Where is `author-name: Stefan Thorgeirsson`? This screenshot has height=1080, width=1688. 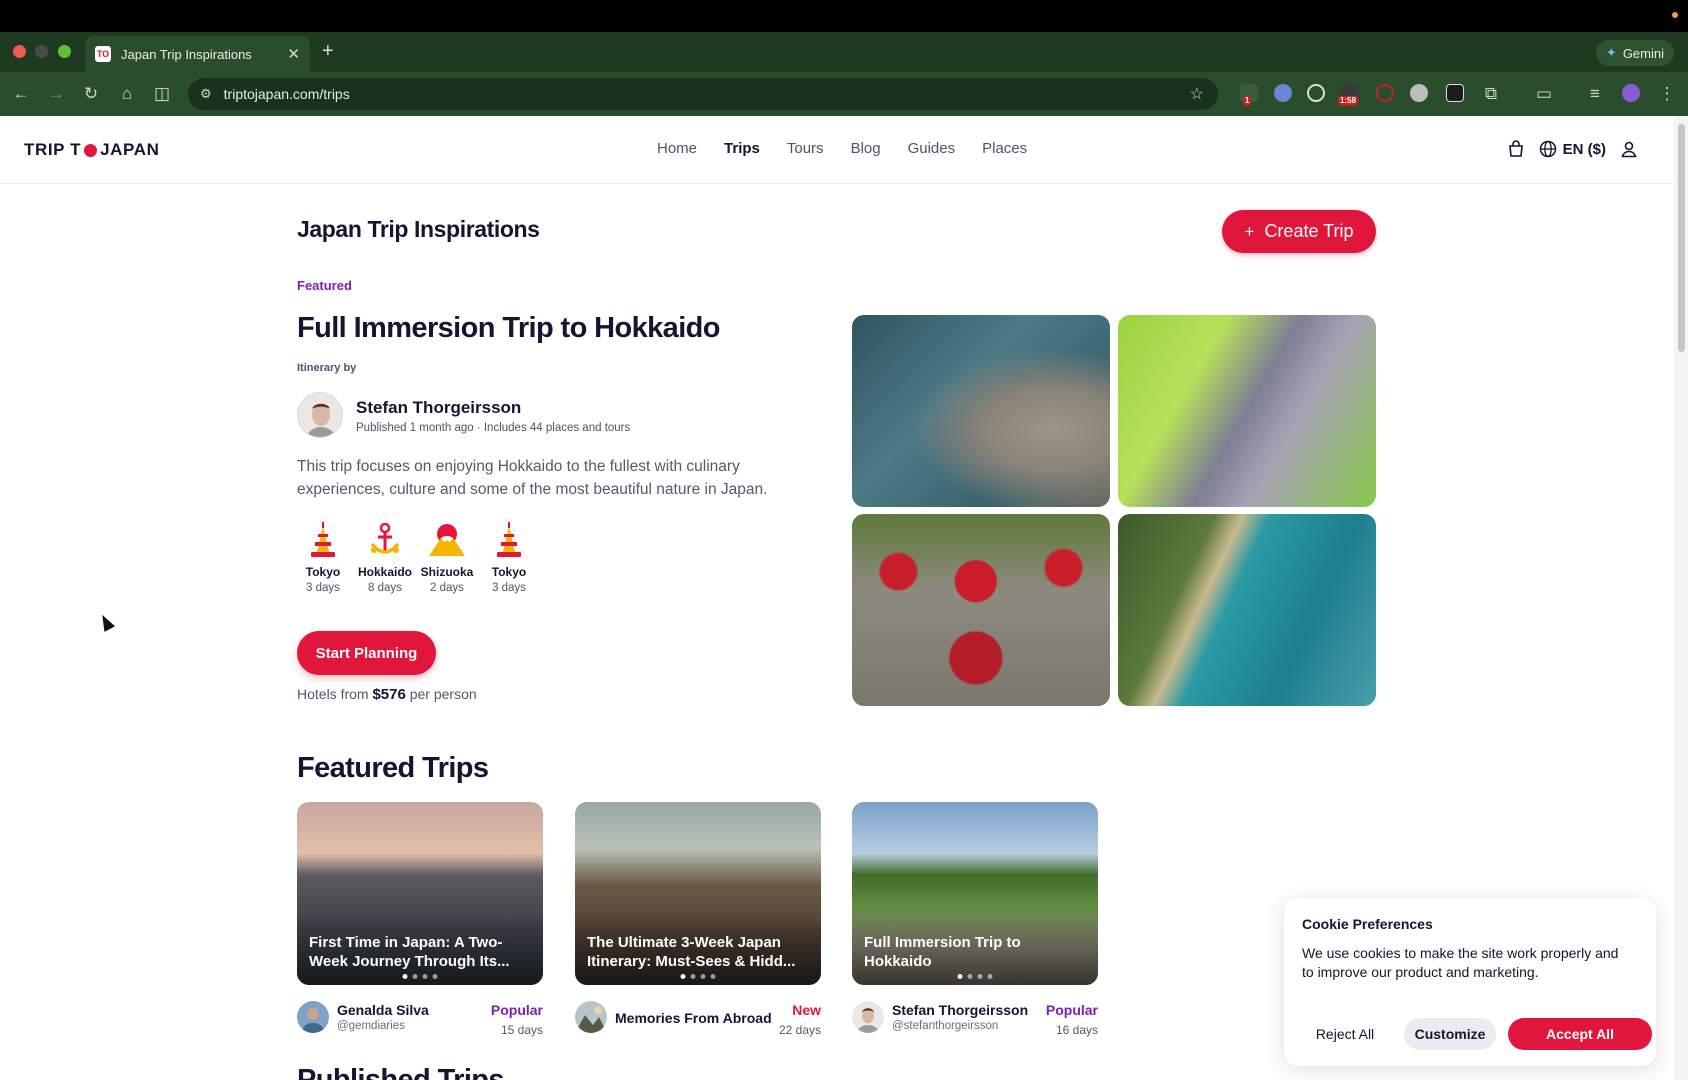
author-name: Stefan Thorgeirsson is located at coordinates (438, 408).